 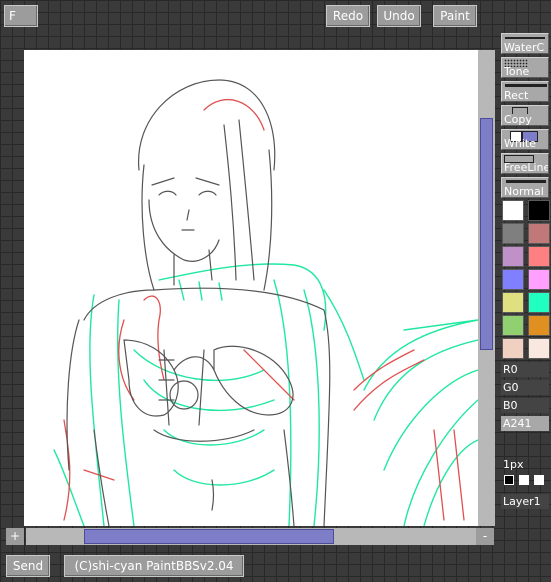 What do you see at coordinates (517, 71) in the screenshot?
I see `tool-label: Tone` at bounding box center [517, 71].